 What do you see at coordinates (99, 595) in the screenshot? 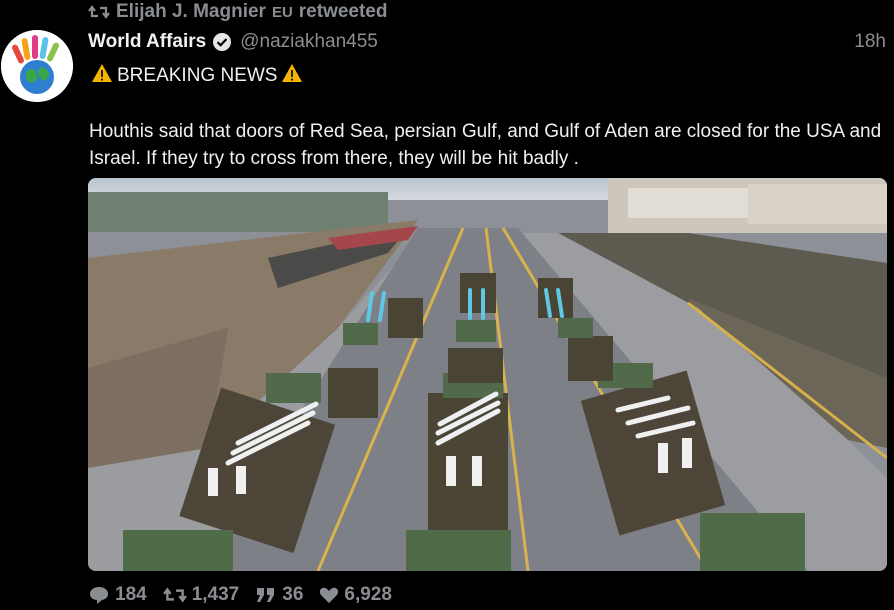
I see `reply-icon` at bounding box center [99, 595].